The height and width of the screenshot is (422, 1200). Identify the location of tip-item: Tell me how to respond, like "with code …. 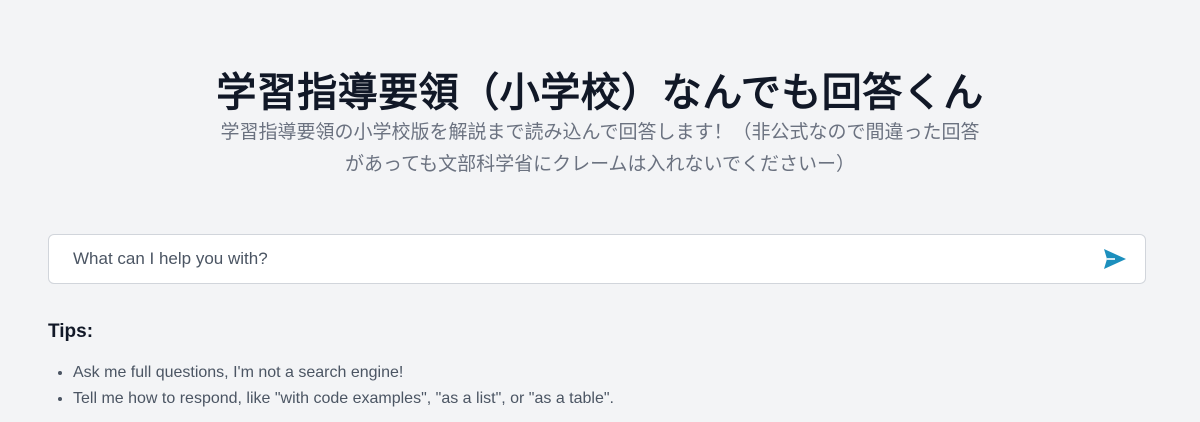
(343, 399).